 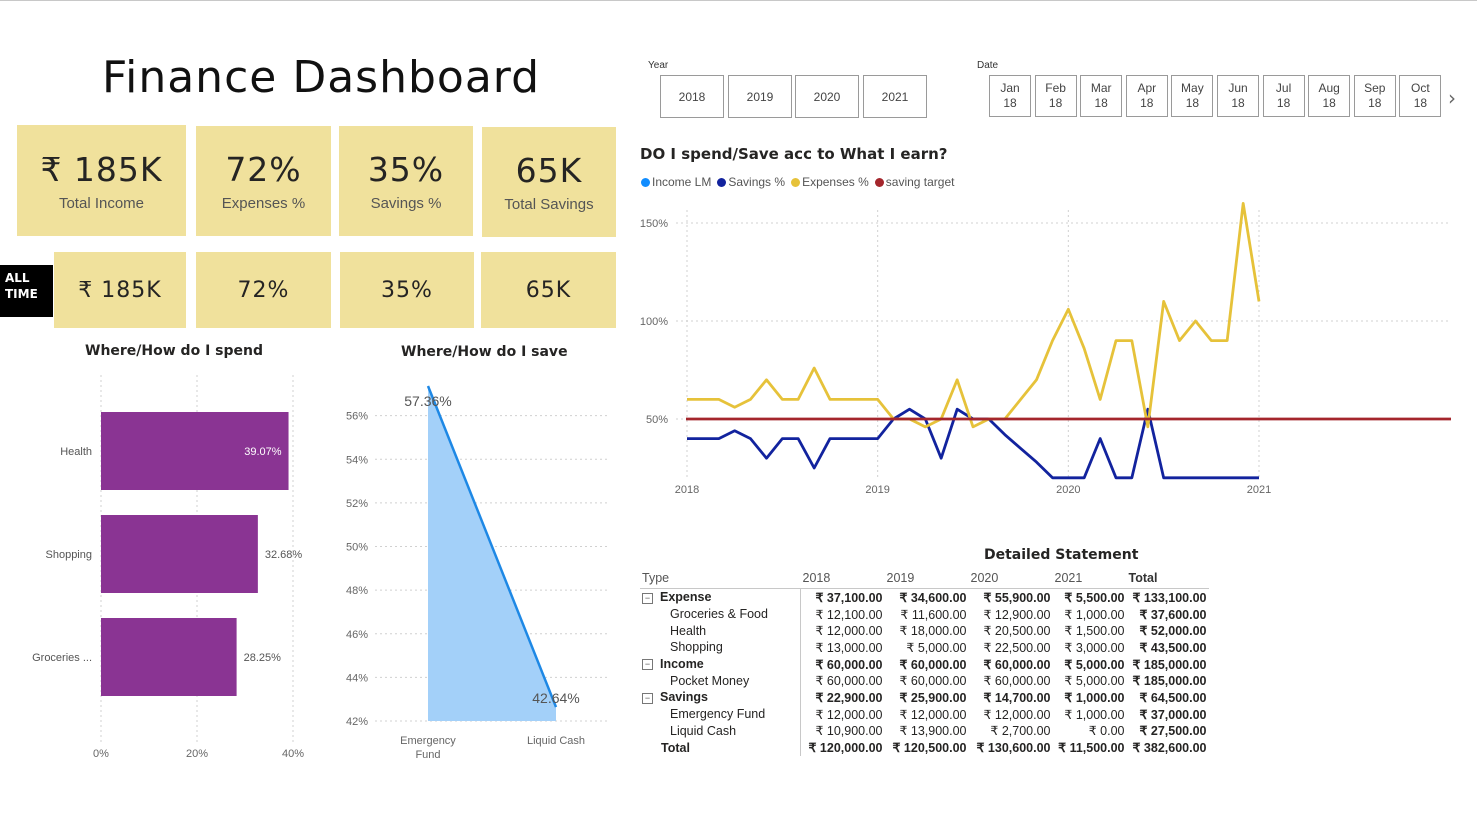 I want to click on date-option-sep: Sep 18, so click(x=1374, y=96).